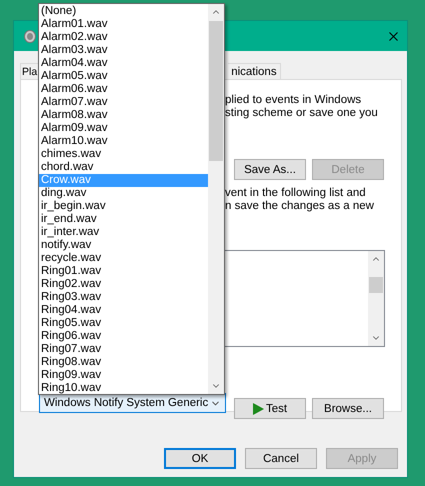  I want to click on test-button: Test, so click(270, 408).